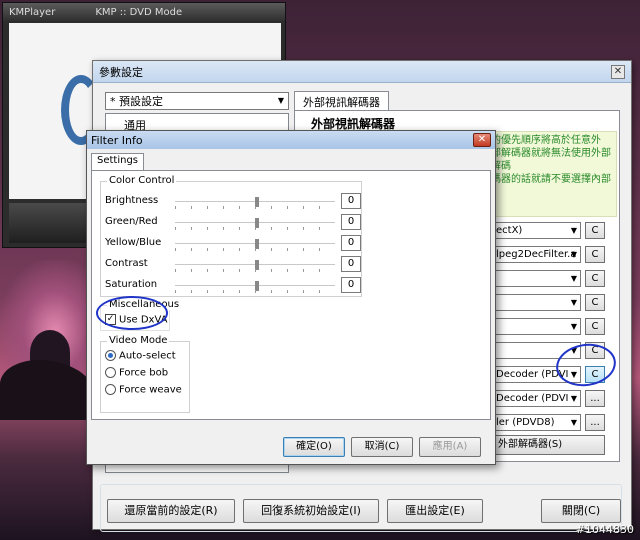 Image resolution: width=640 pixels, height=540 pixels. Describe the element at coordinates (121, 72) in the screenshot. I see `preferences-title: 參數設定` at that location.